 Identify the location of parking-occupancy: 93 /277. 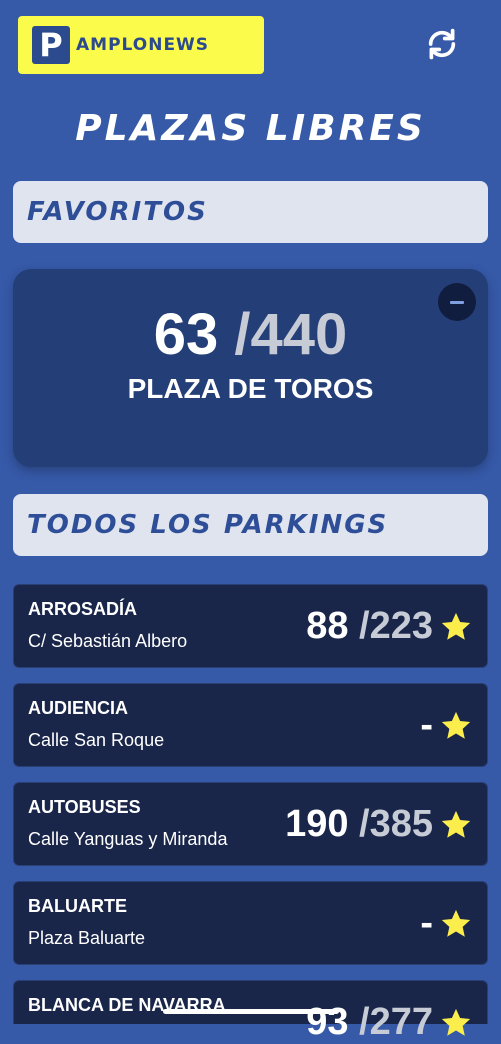
(369, 1022).